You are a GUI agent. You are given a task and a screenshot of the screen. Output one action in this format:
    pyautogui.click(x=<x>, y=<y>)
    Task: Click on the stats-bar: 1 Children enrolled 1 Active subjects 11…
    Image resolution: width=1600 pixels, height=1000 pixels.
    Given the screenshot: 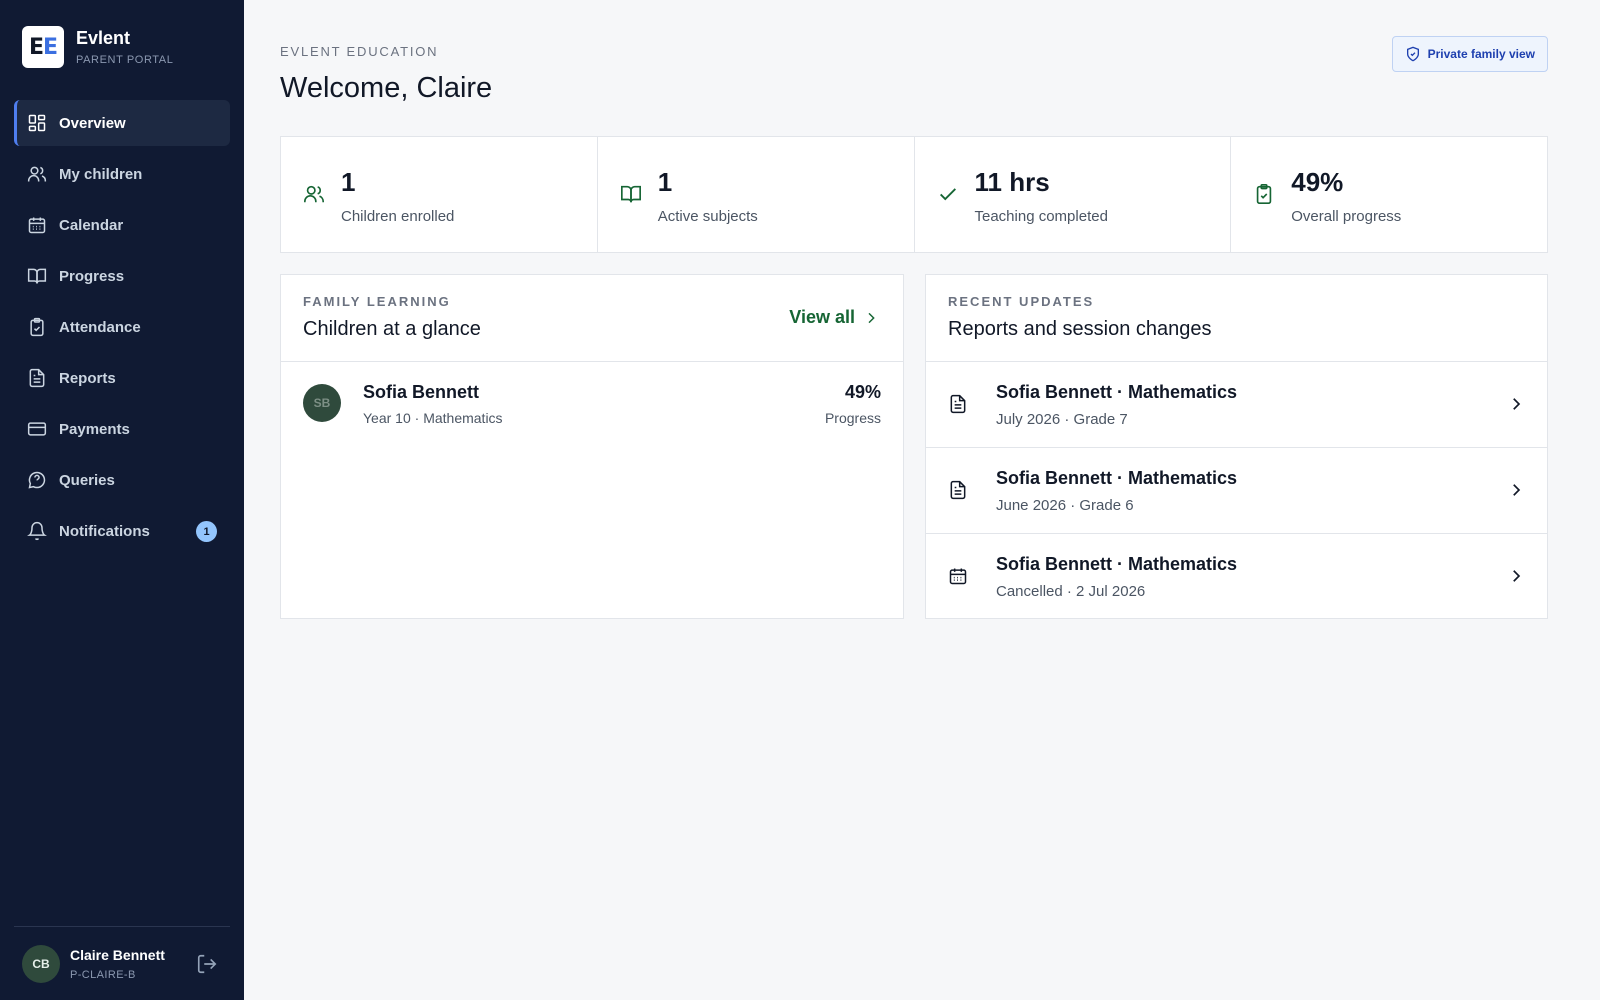 What is the action you would take?
    pyautogui.click(x=914, y=194)
    